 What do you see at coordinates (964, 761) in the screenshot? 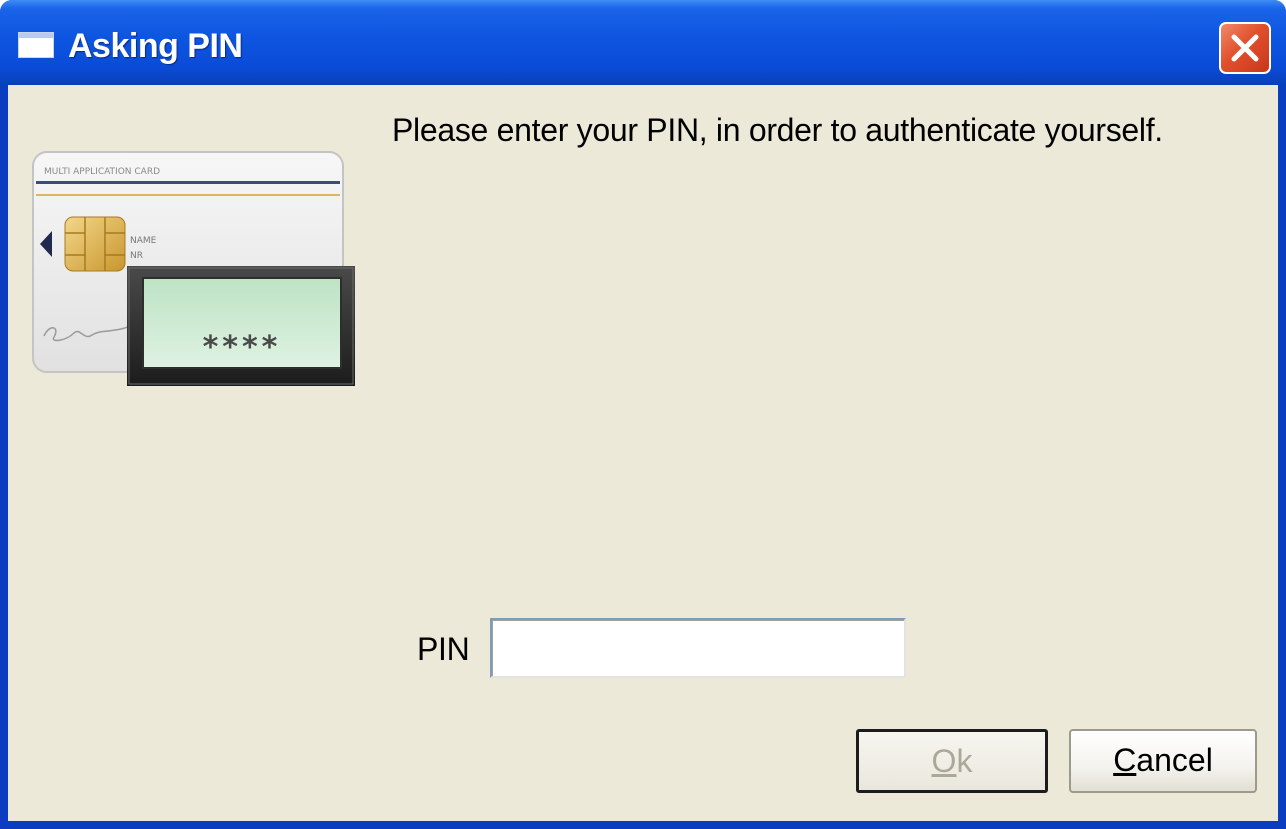
I see `ok-label-rest: k` at bounding box center [964, 761].